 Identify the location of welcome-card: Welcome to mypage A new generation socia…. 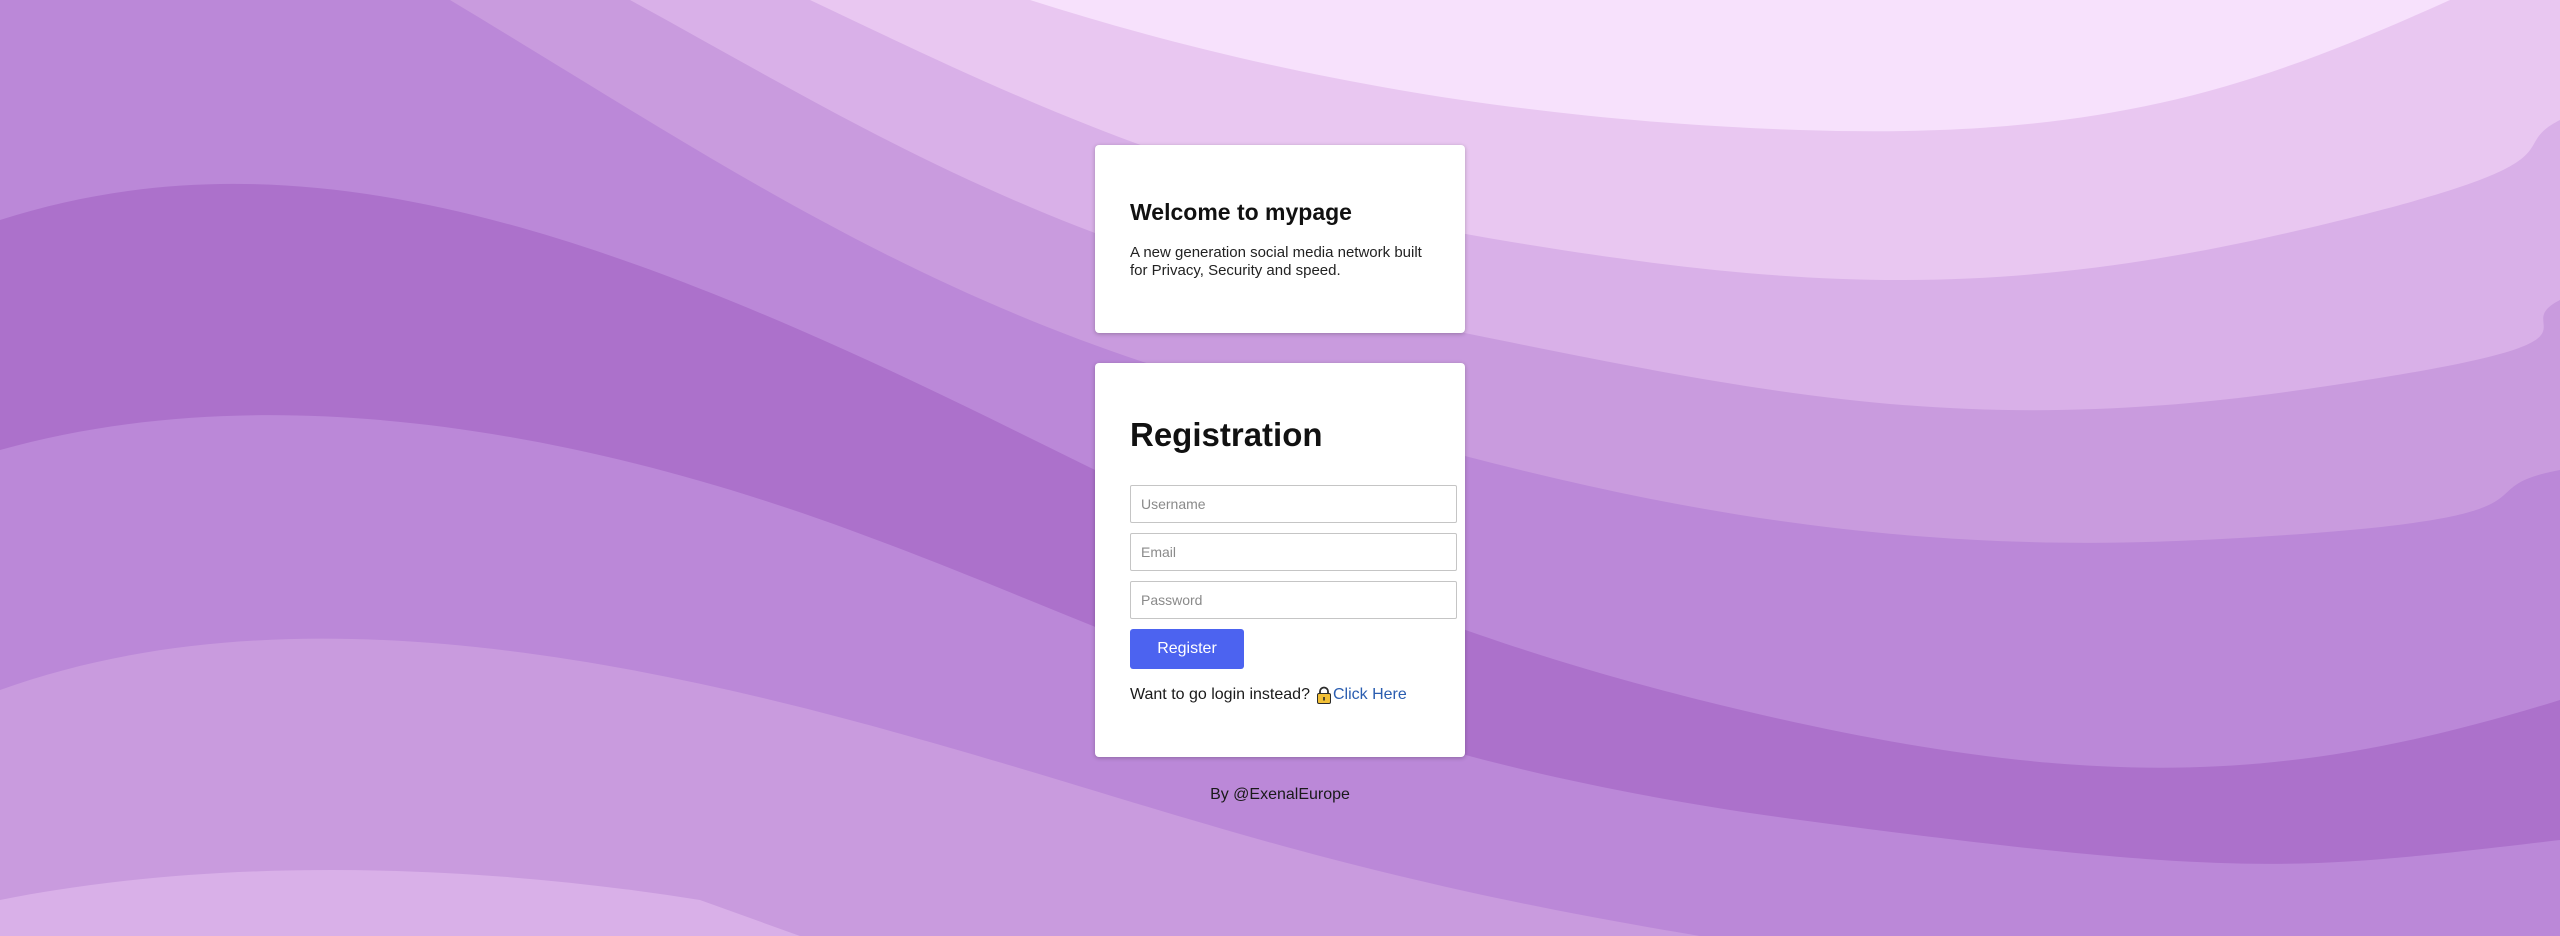
(1280, 239).